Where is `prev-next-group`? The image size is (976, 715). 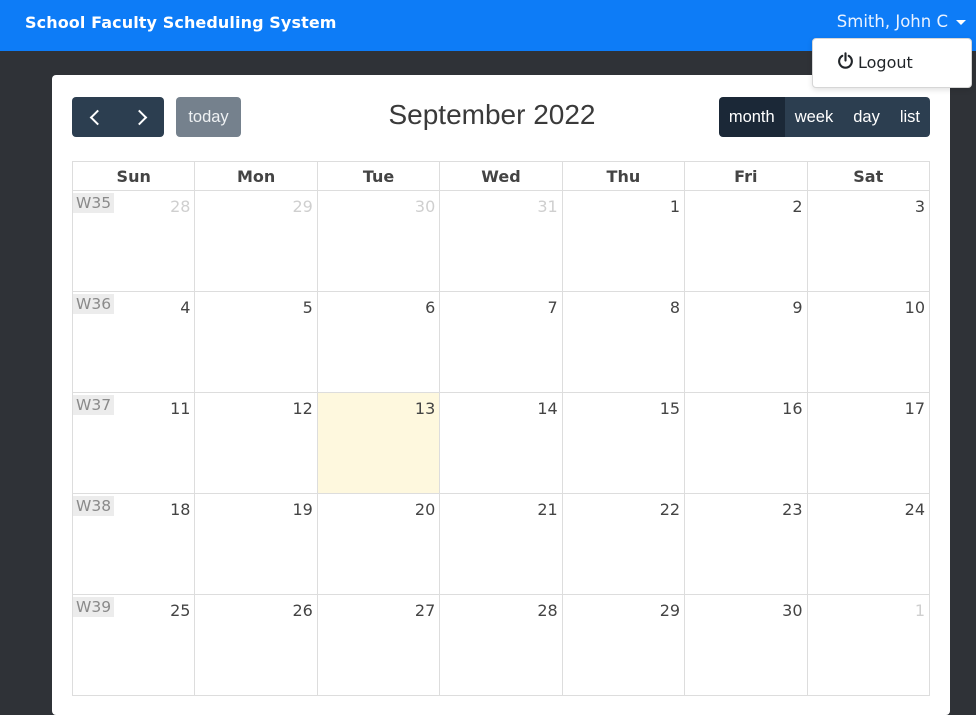
prev-next-group is located at coordinates (118, 117).